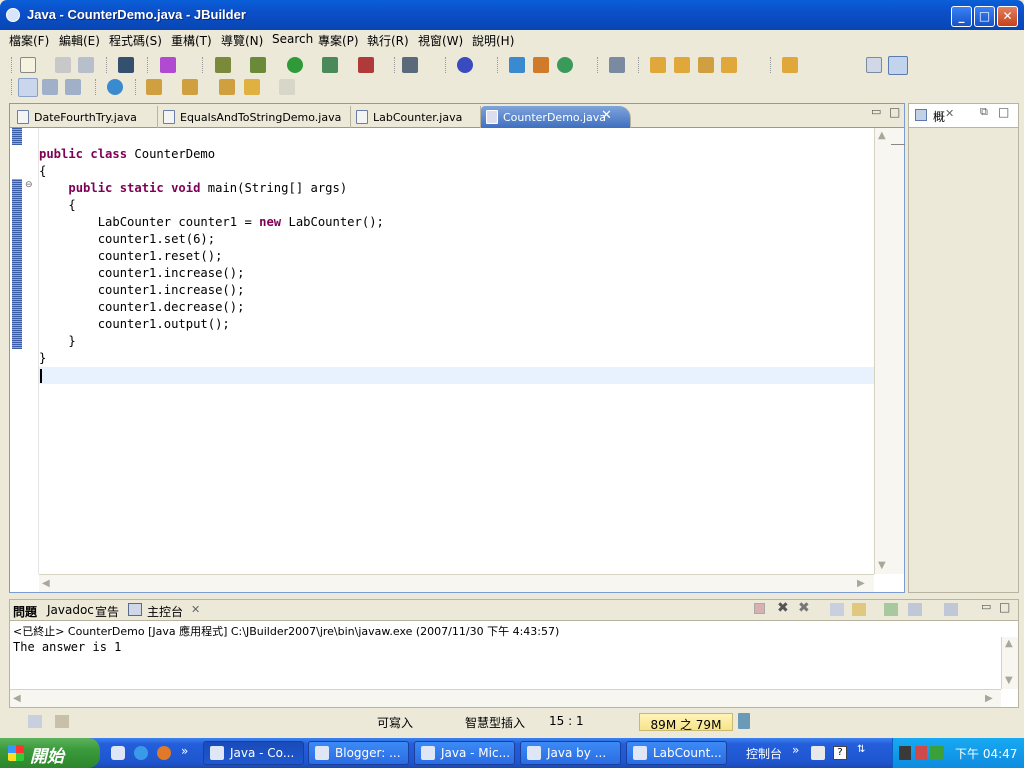  What do you see at coordinates (416, 117) in the screenshot?
I see `tab-labcounter: LabCounter.java` at bounding box center [416, 117].